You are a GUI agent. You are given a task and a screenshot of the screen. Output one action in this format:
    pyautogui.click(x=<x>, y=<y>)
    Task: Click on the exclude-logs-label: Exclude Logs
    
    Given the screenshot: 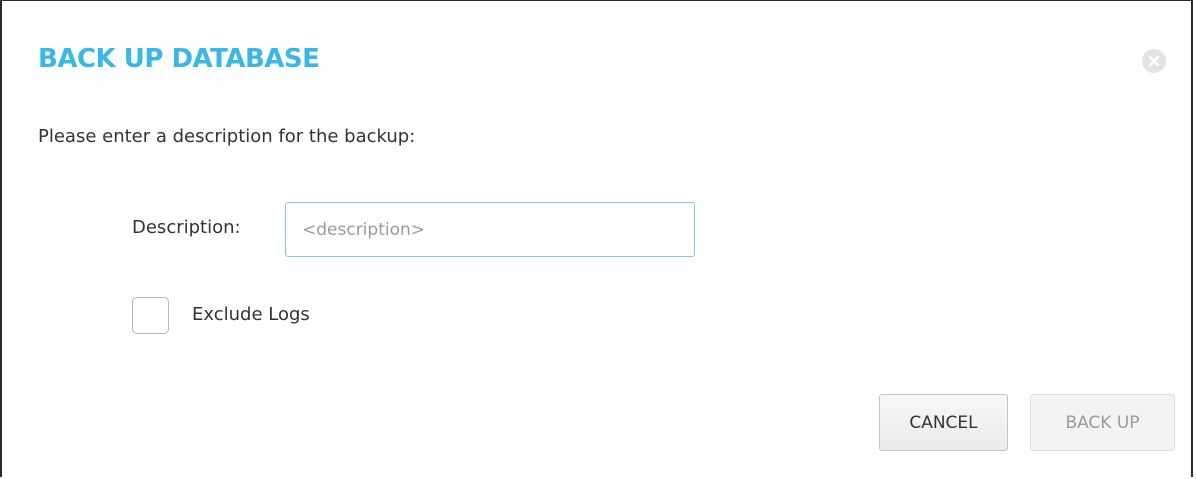 What is the action you would take?
    pyautogui.click(x=251, y=315)
    